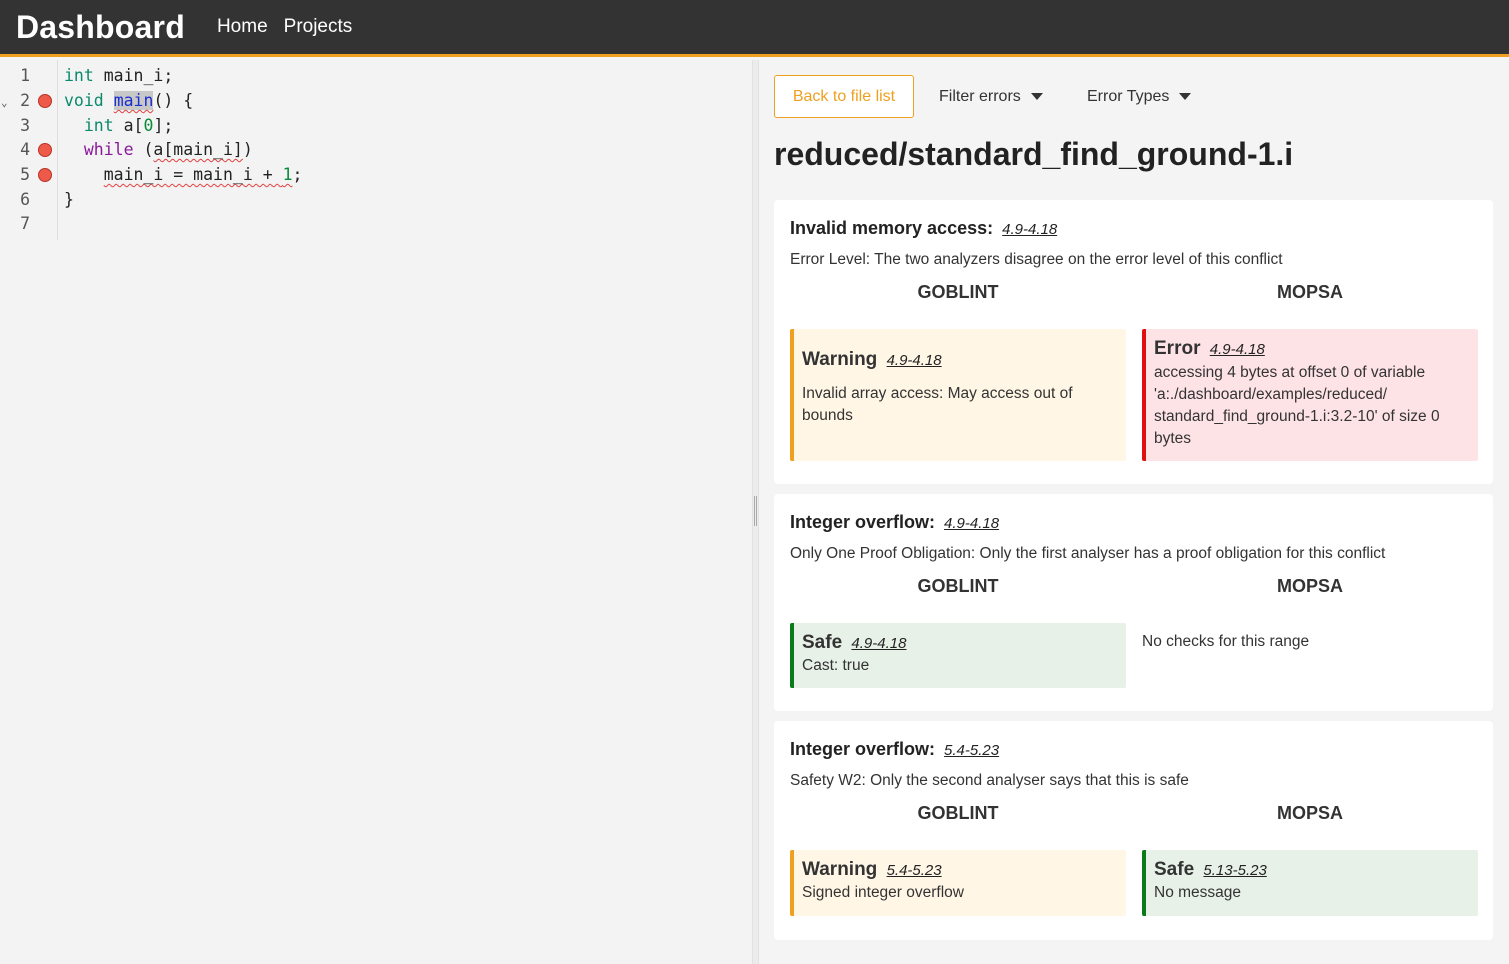  I want to click on code-text: while (a[main_i]), so click(168, 149).